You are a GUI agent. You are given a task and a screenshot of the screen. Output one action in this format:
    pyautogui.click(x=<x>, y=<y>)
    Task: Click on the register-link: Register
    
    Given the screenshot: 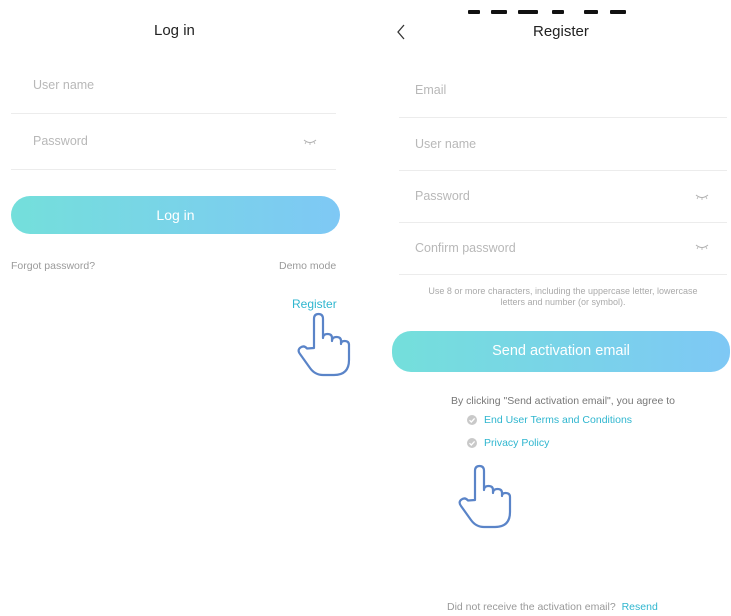 What is the action you would take?
    pyautogui.click(x=314, y=304)
    